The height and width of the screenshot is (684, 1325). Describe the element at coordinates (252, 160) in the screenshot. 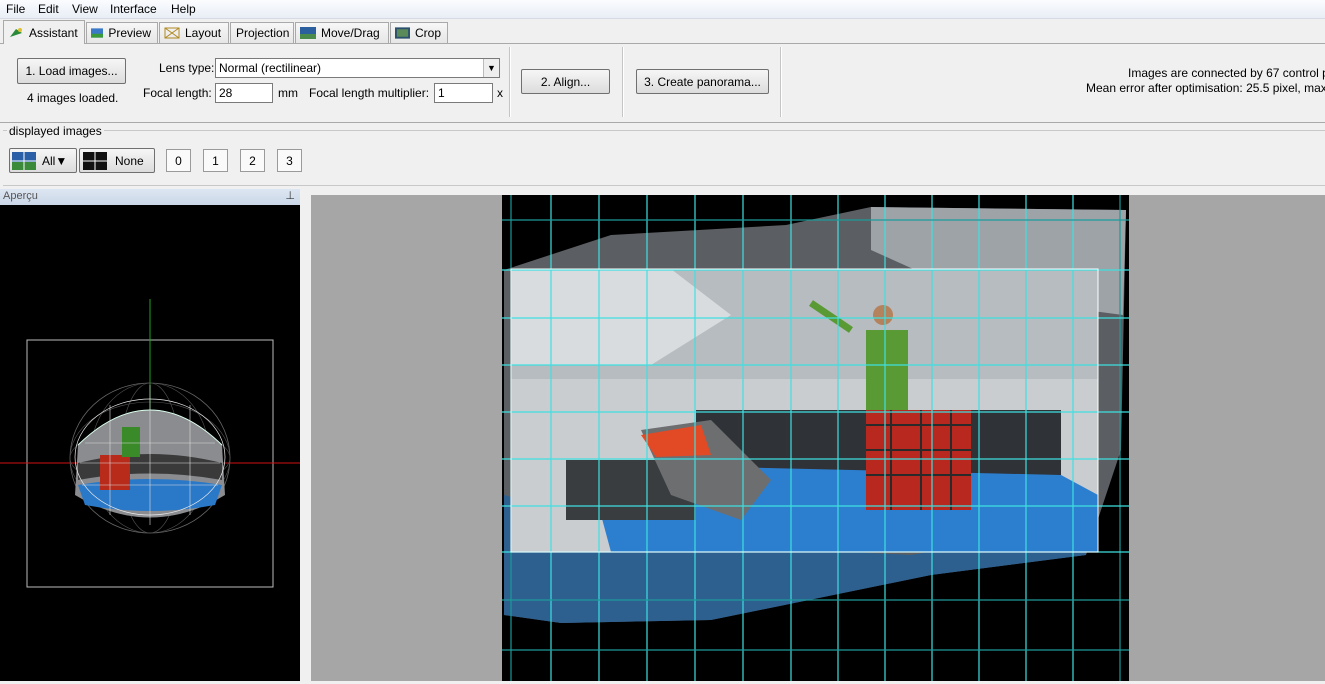

I see `image-toggle-2: 2` at that location.